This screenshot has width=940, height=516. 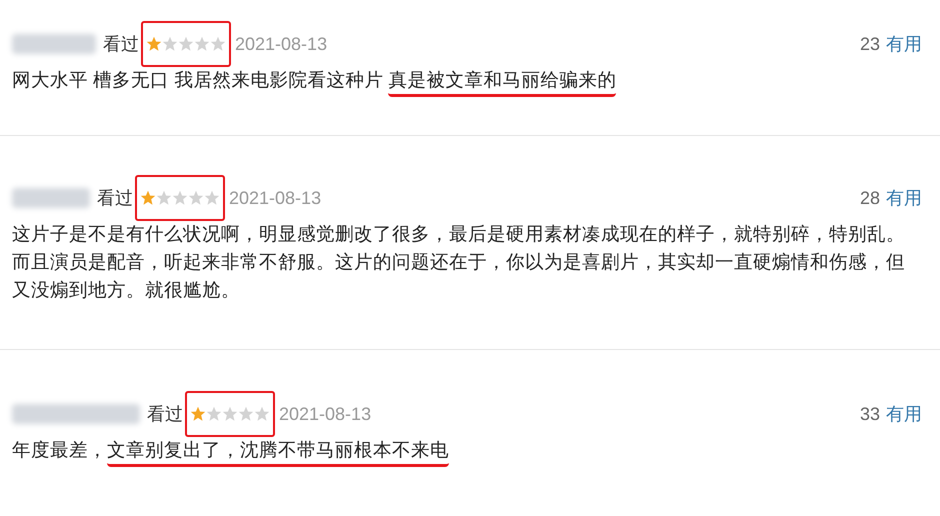 What do you see at coordinates (458, 234) in the screenshot?
I see `review-text: 这片子是不是有什么状况啊，明显感觉删改了很多，最后是硬用素材凑成现在的样子，就特别碎，特别乱。` at bounding box center [458, 234].